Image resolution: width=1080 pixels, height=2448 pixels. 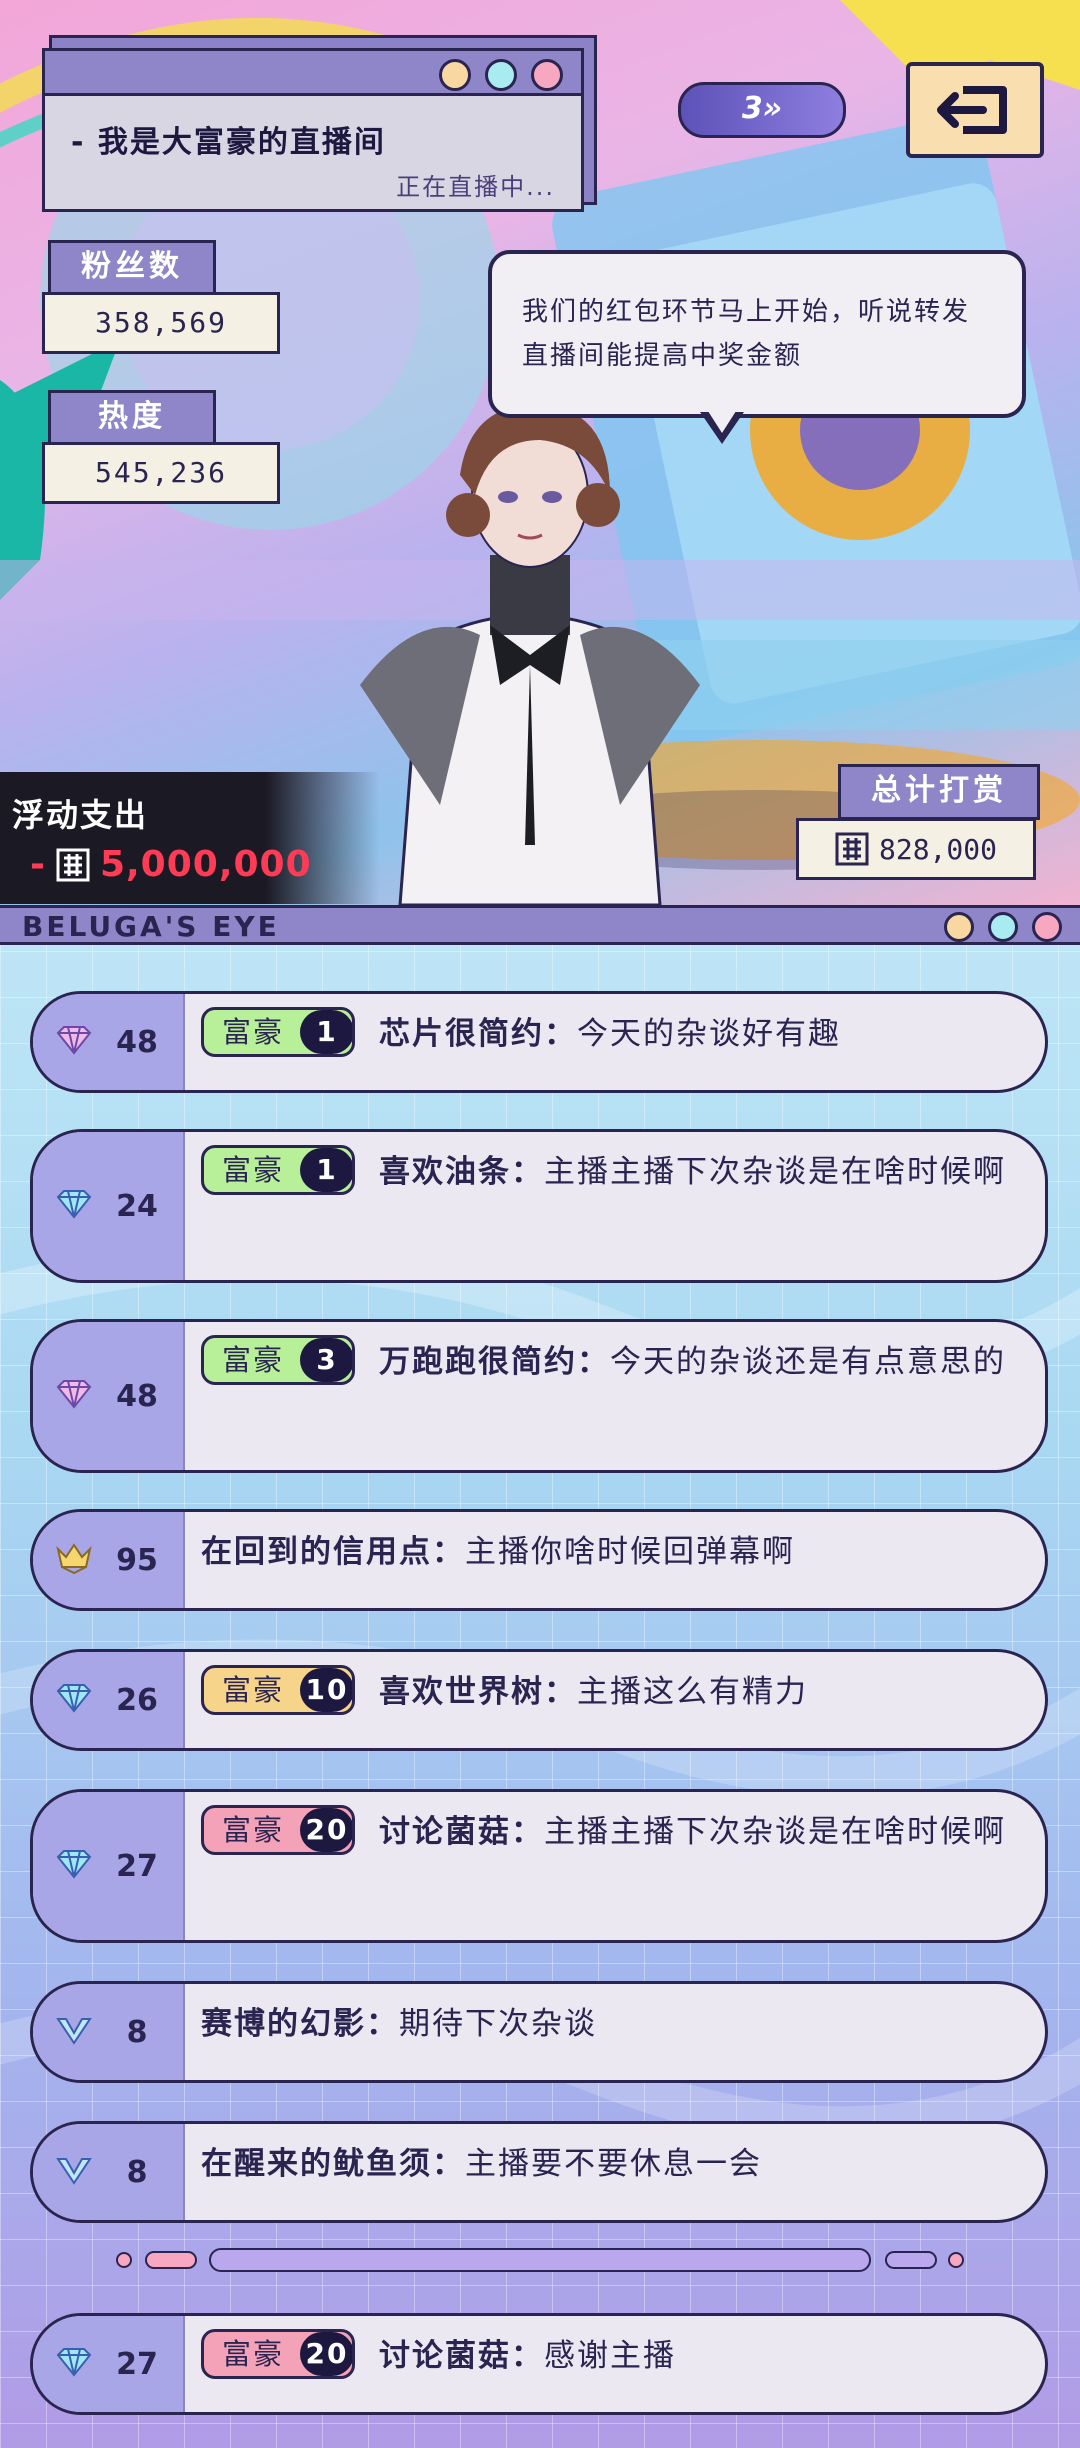 I want to click on speech-bubble-tail, so click(x=722, y=426).